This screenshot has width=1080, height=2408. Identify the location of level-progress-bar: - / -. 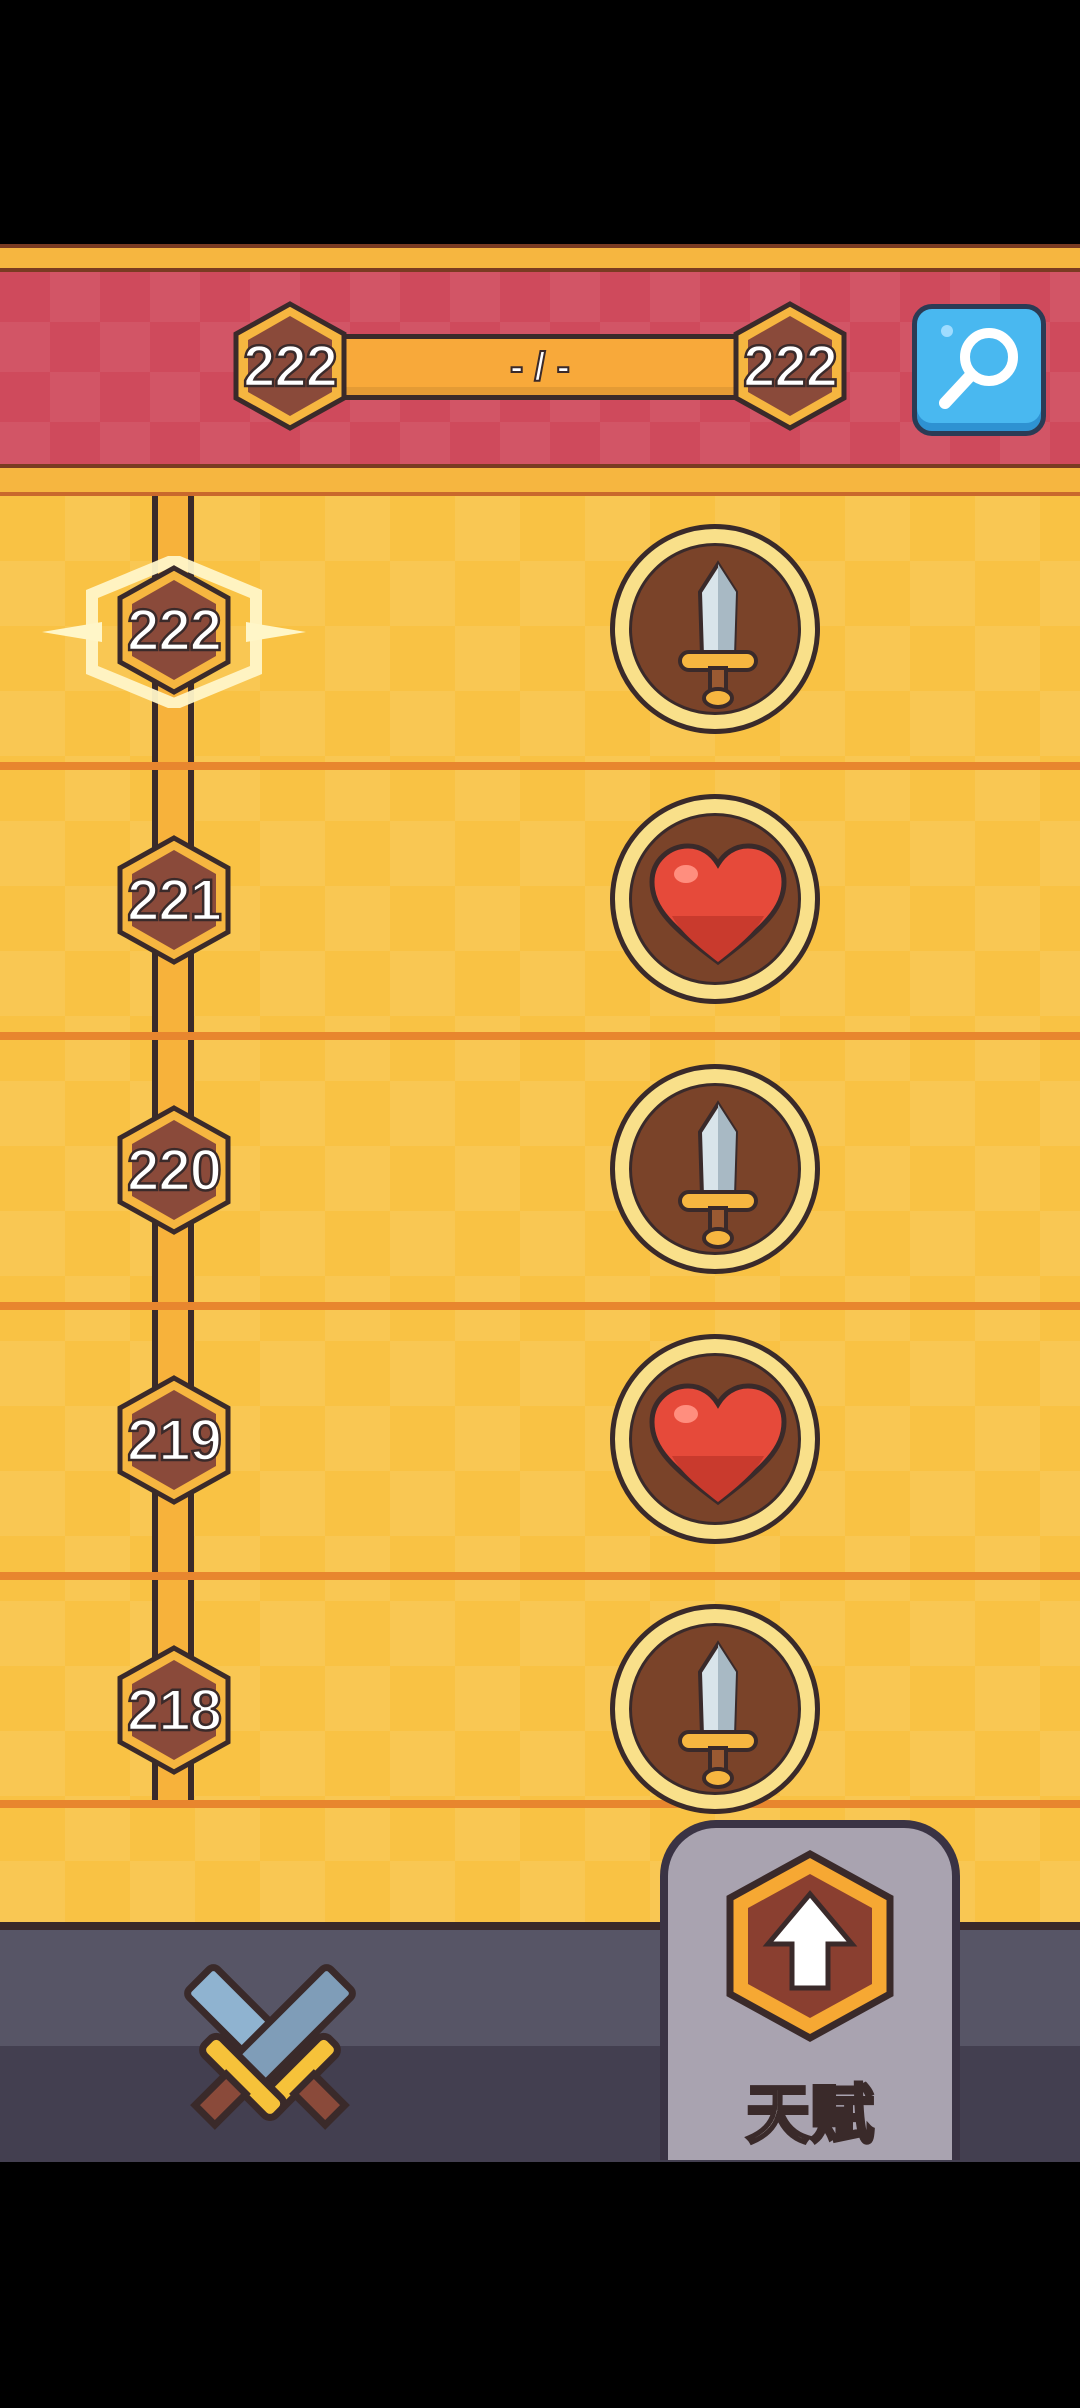
(540, 367).